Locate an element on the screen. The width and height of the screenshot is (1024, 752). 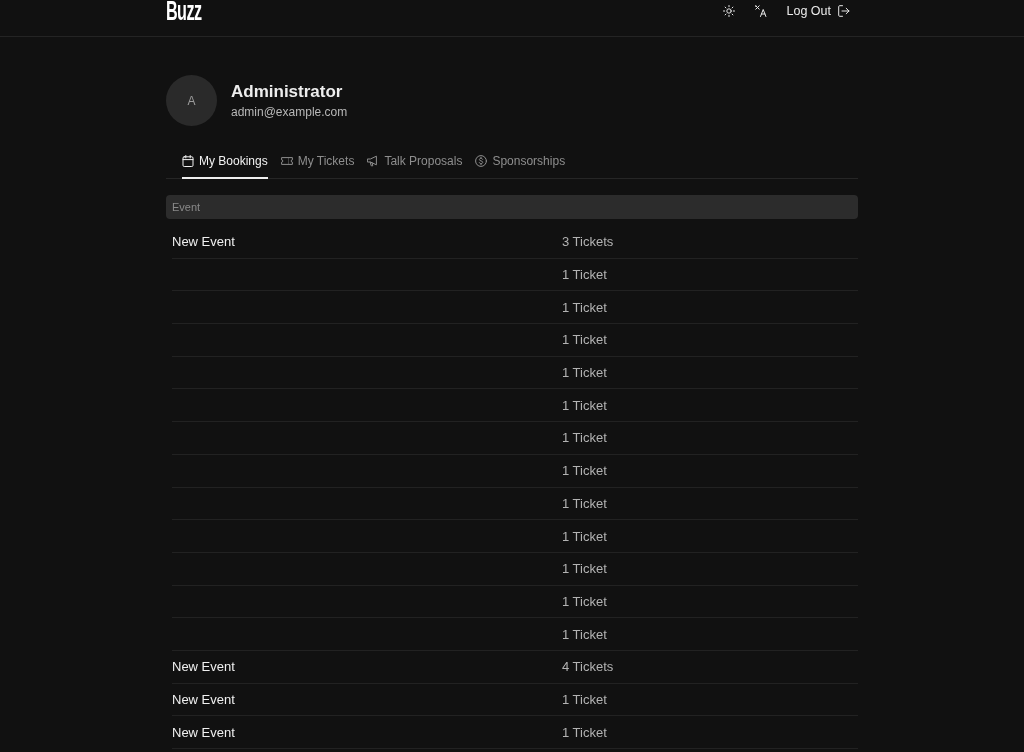
logout-icon is located at coordinates (844, 10).